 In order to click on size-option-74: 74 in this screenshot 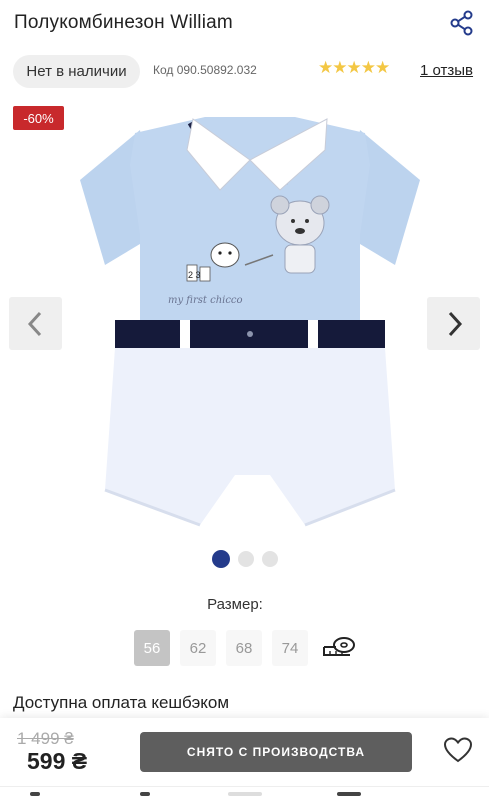, I will do `click(290, 648)`.